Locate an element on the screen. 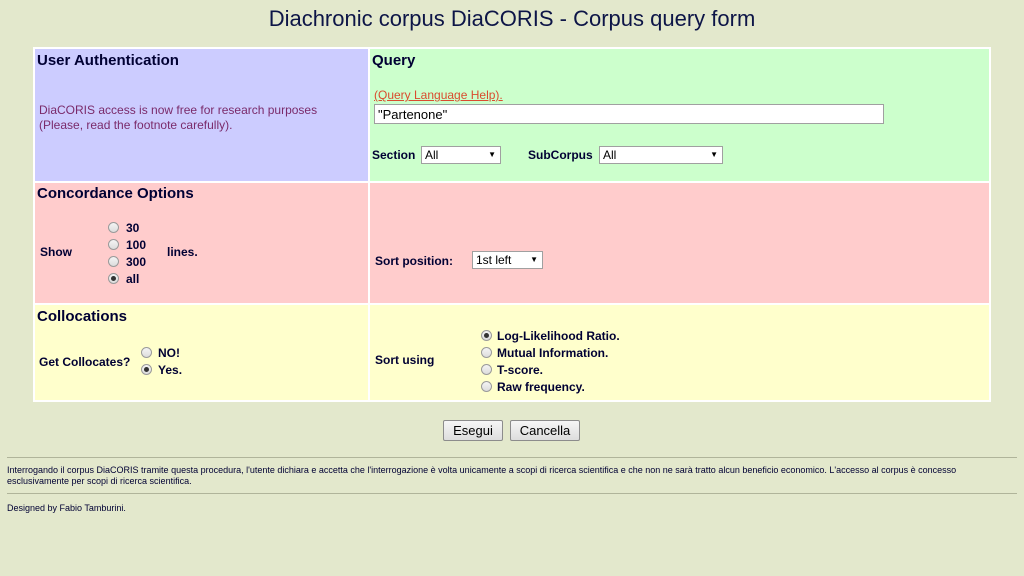  section-label: Section is located at coordinates (394, 155).